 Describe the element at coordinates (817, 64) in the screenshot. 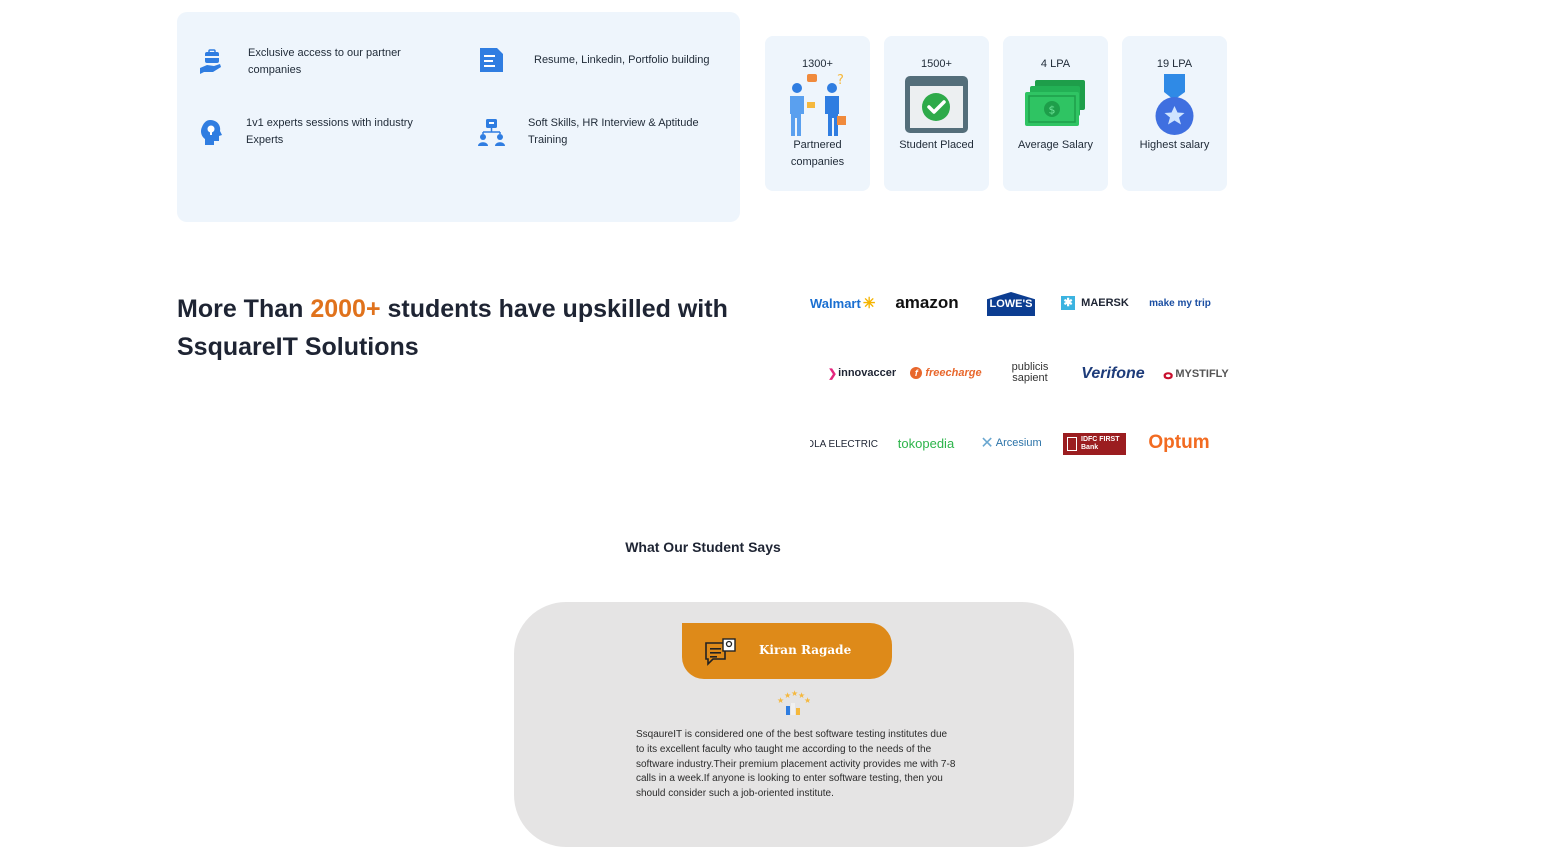

I see `stat-value: 1300+` at that location.